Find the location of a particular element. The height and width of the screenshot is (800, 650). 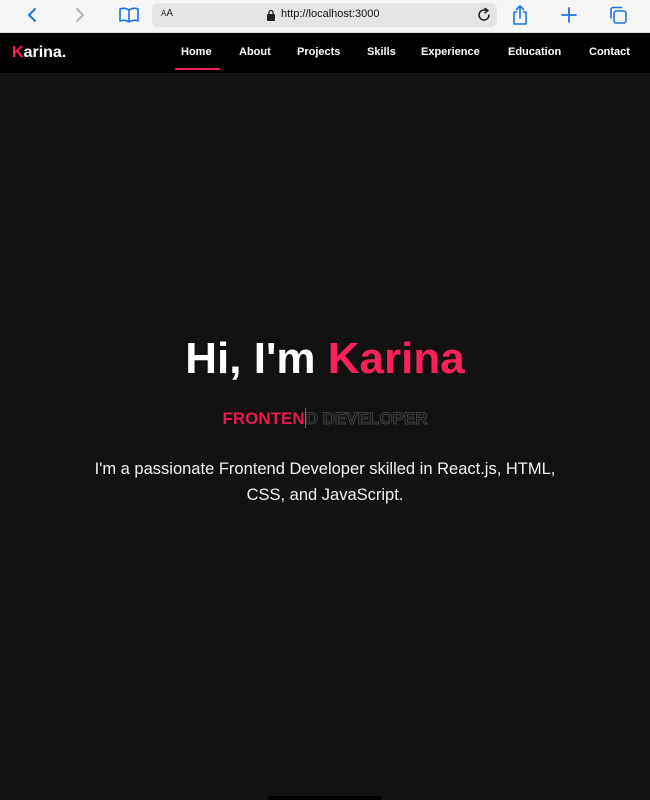

plus-icon is located at coordinates (569, 15).